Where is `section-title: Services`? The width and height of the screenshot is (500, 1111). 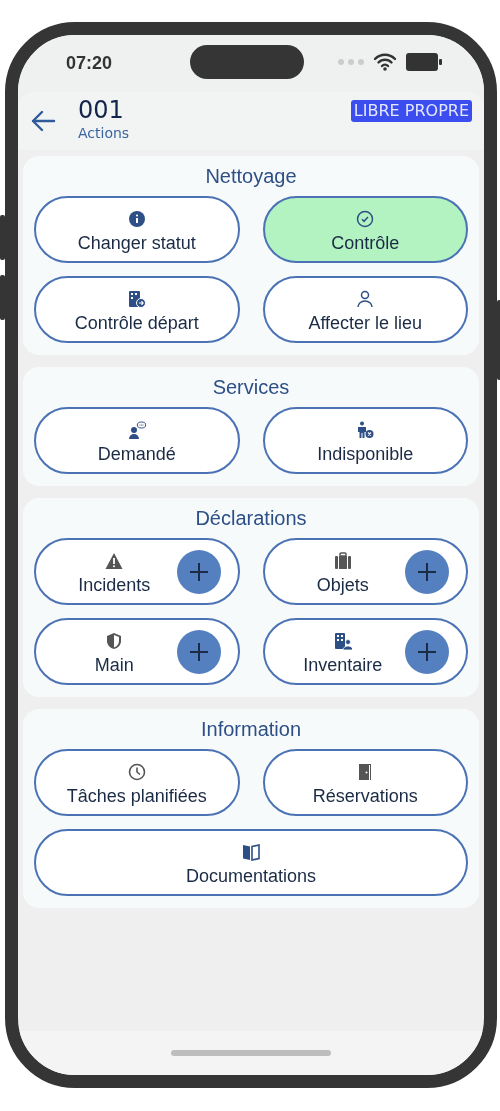 section-title: Services is located at coordinates (251, 387).